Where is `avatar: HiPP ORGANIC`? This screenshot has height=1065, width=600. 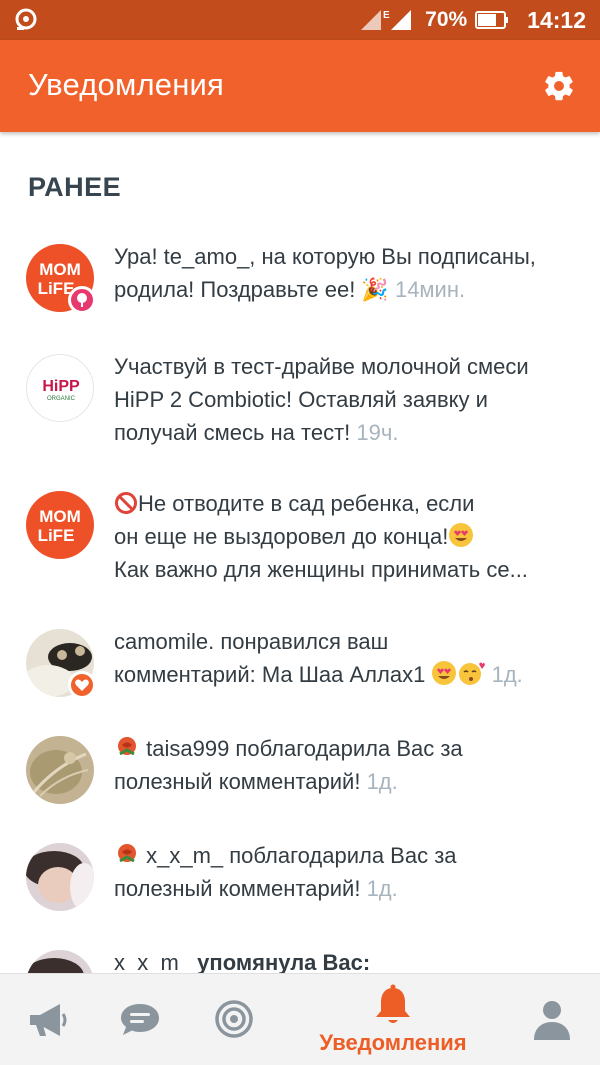
avatar: HiPP ORGANIC is located at coordinates (60, 388).